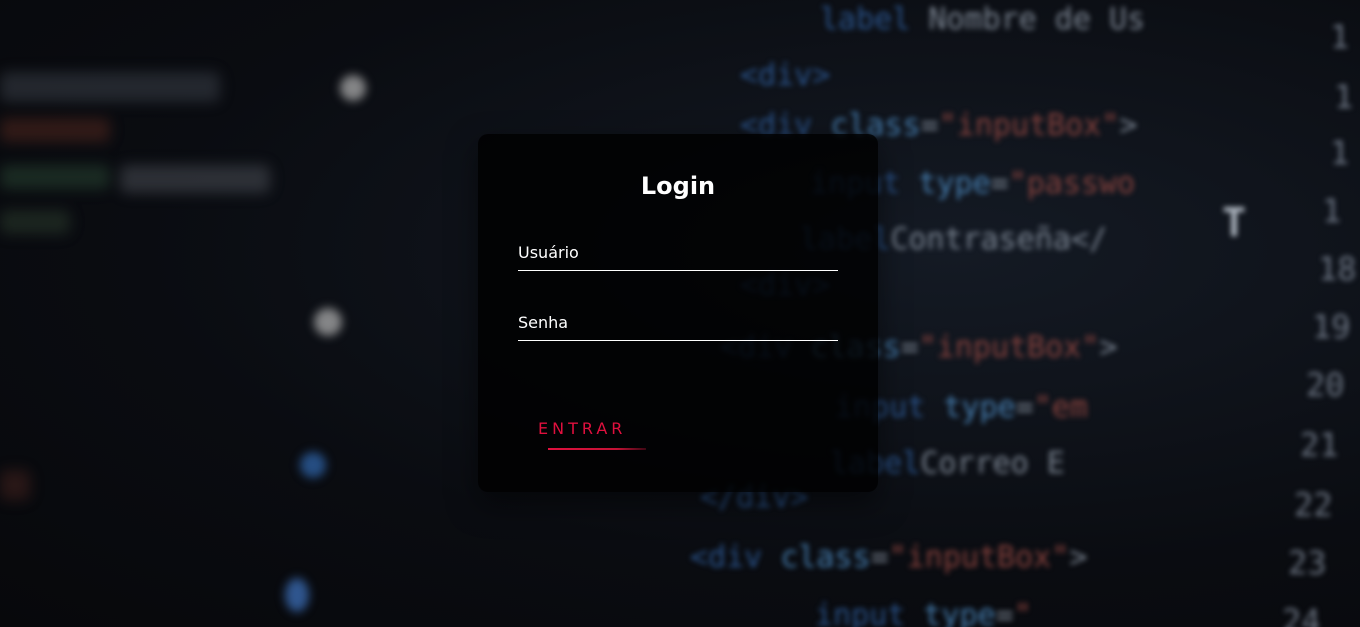  What do you see at coordinates (1325, 385) in the screenshot?
I see `bg-line-number: 20` at bounding box center [1325, 385].